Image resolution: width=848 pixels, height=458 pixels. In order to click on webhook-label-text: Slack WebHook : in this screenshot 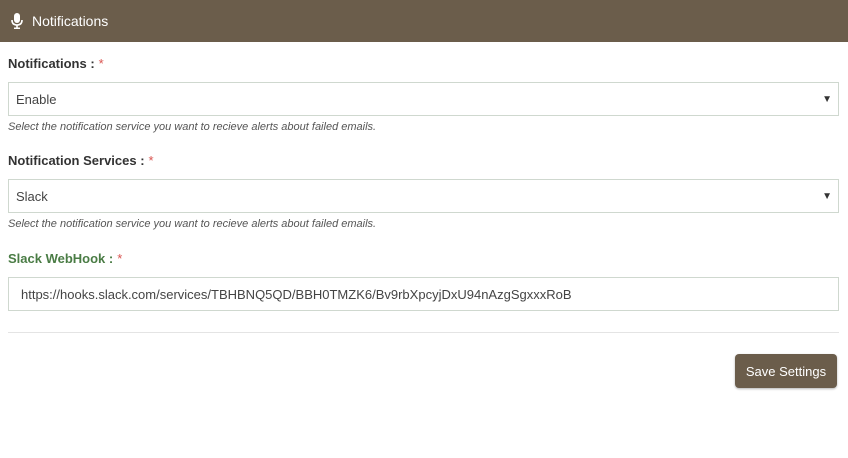, I will do `click(61, 258)`.